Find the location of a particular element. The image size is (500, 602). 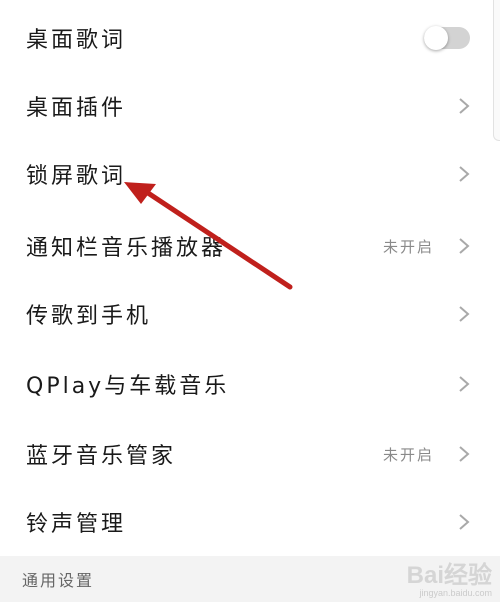

setting-label: 桌面歌词 is located at coordinates (76, 40).